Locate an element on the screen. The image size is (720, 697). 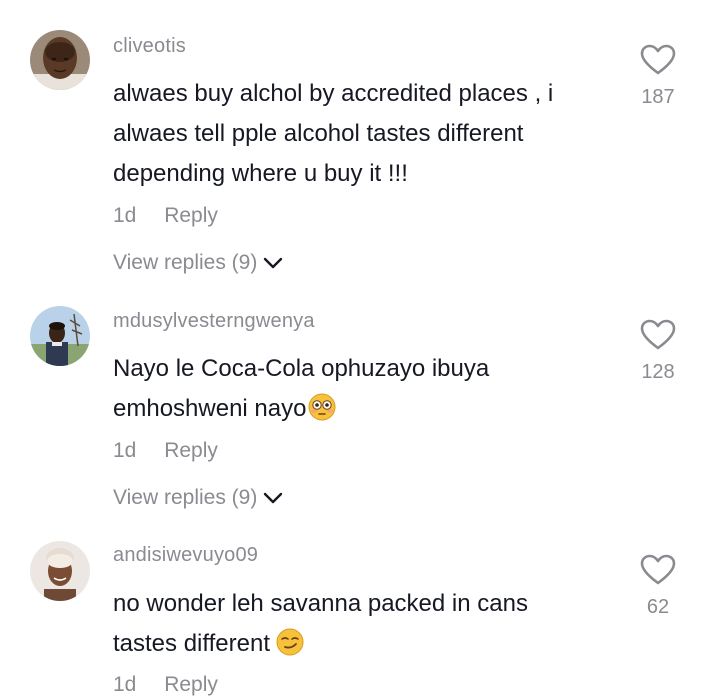
flushed-face-emoji is located at coordinates (322, 407).